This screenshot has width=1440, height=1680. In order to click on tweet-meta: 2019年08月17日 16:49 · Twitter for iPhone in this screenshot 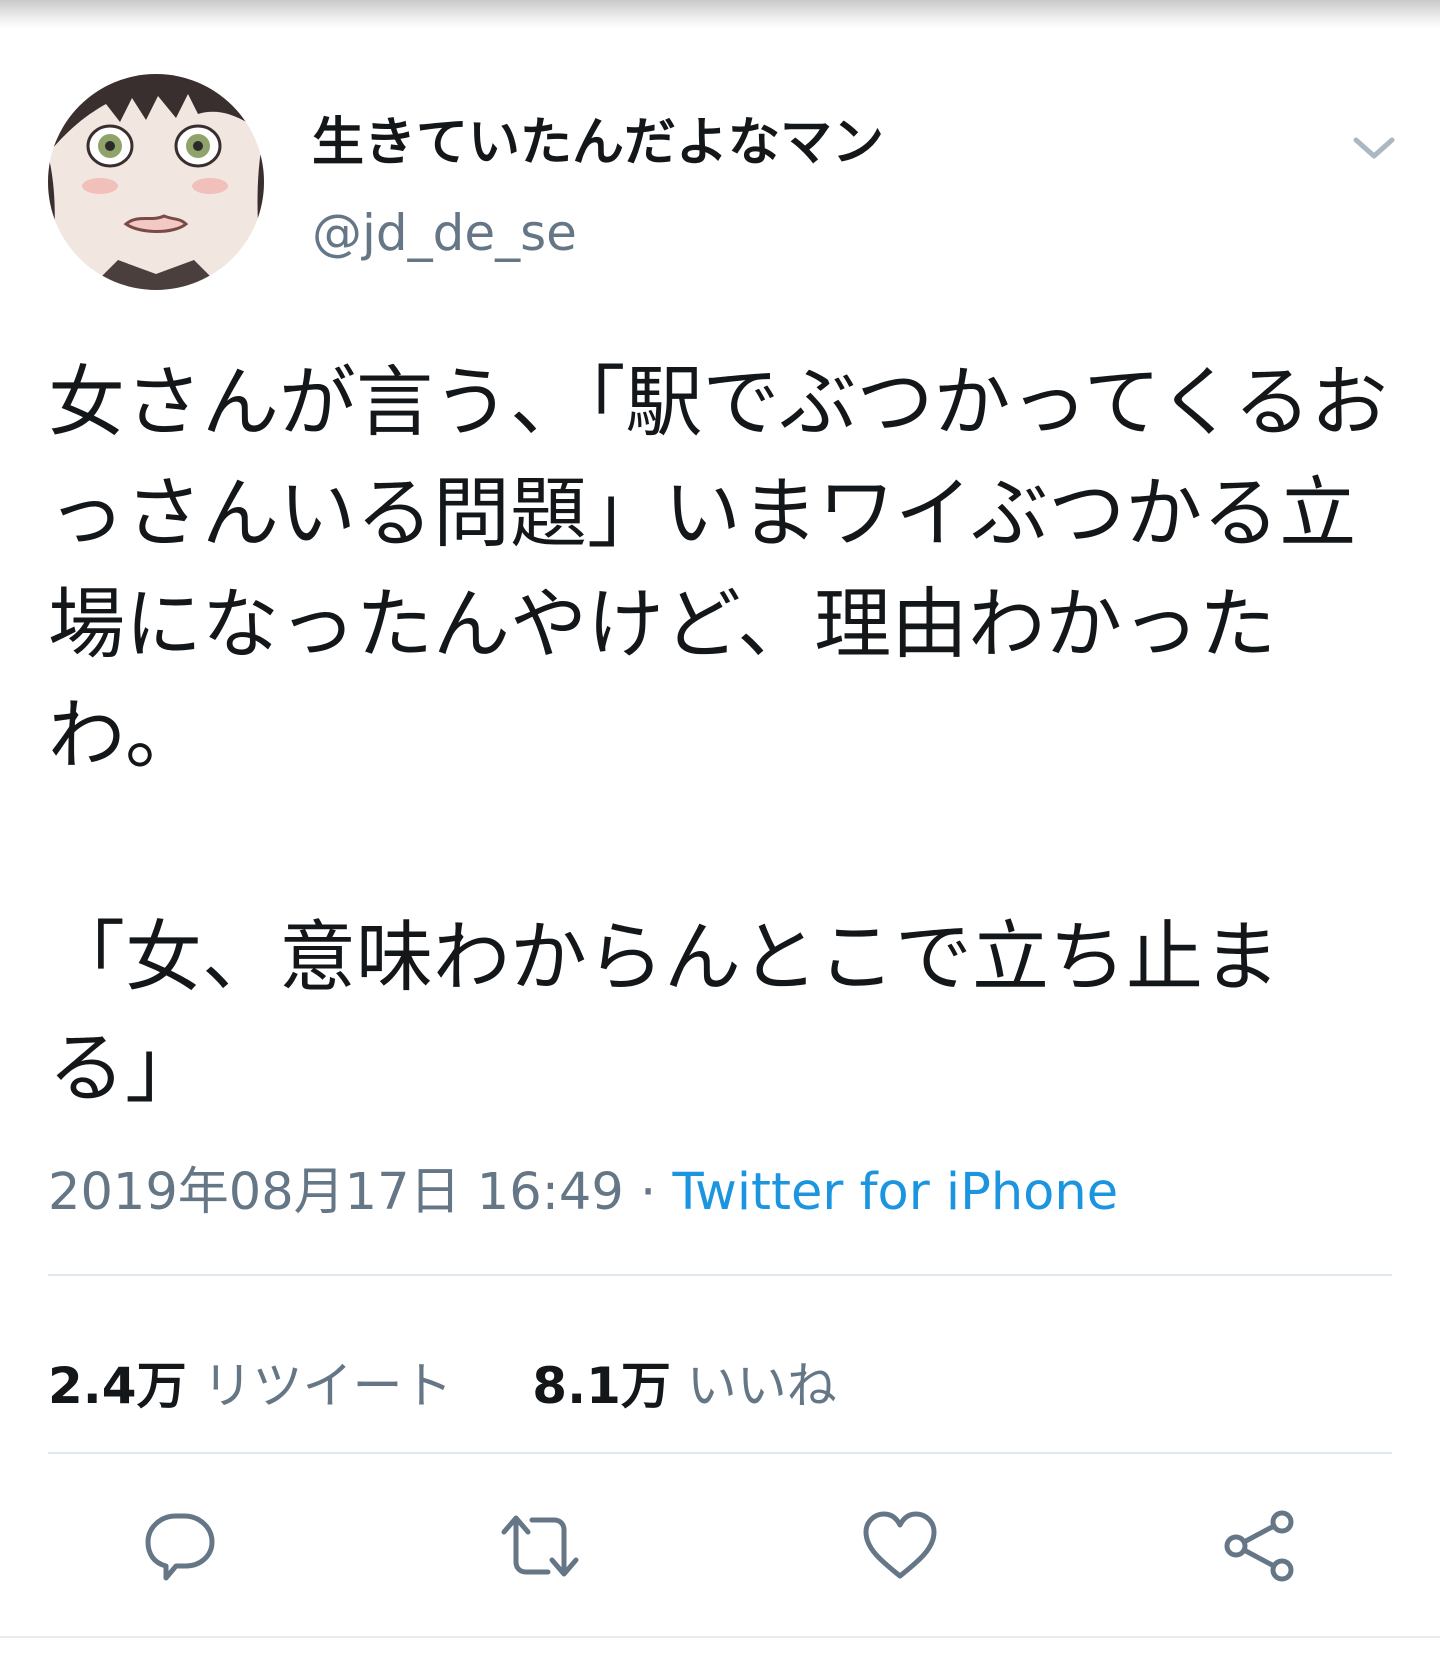, I will do `click(583, 1187)`.